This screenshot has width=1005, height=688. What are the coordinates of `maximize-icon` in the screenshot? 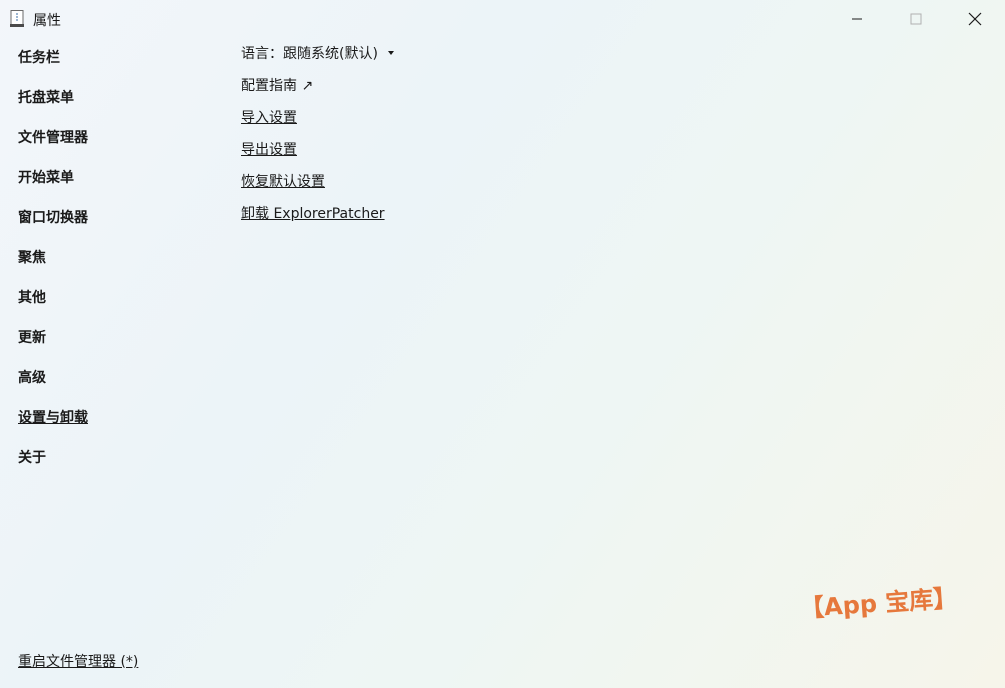 It's located at (916, 19).